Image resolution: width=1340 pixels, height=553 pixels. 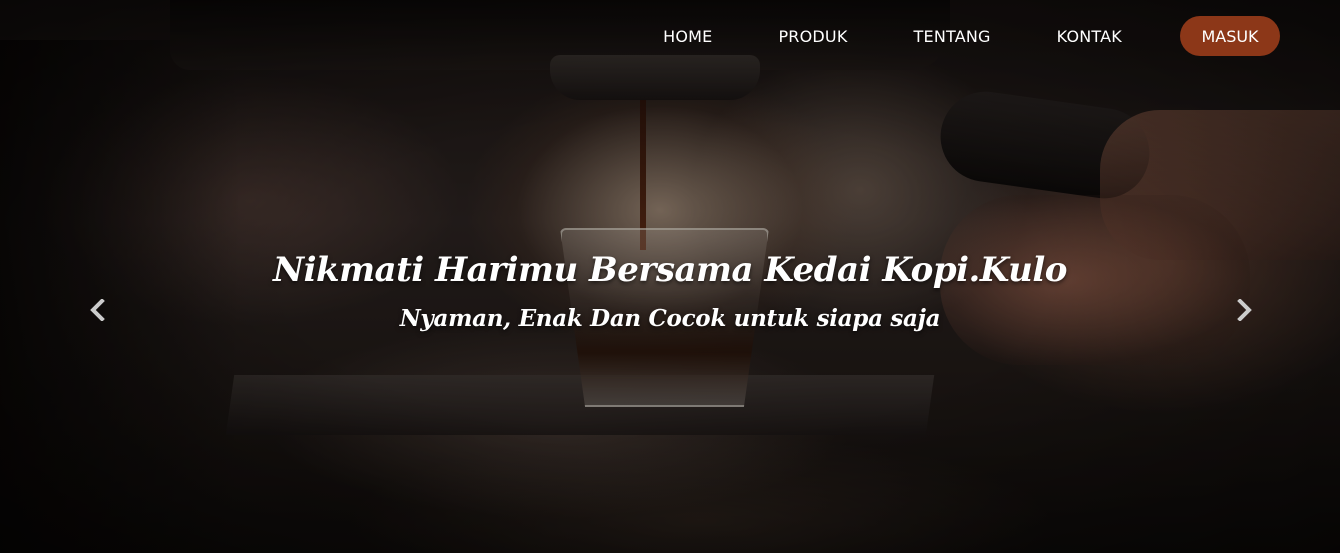 I want to click on main-navigation: HOME PRODUK TENTANG KONTAK MASUK, so click(x=971, y=36).